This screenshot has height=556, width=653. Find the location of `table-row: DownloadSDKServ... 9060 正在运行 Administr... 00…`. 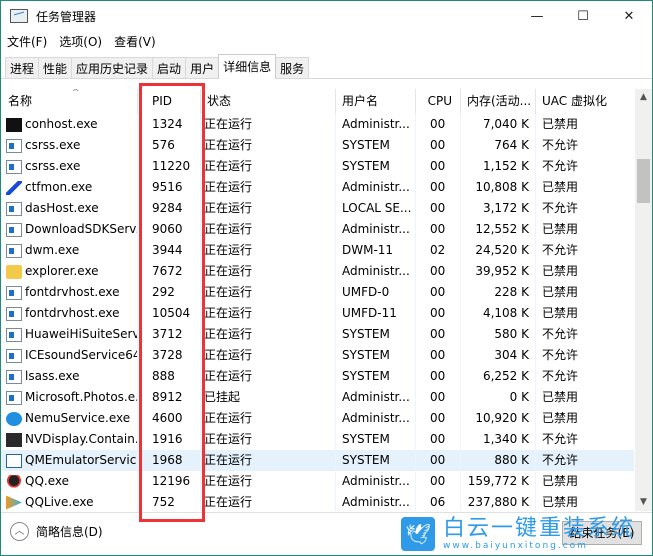

table-row: DownloadSDKServ... 9060 正在运行 Administr... 00… is located at coordinates (318, 229).